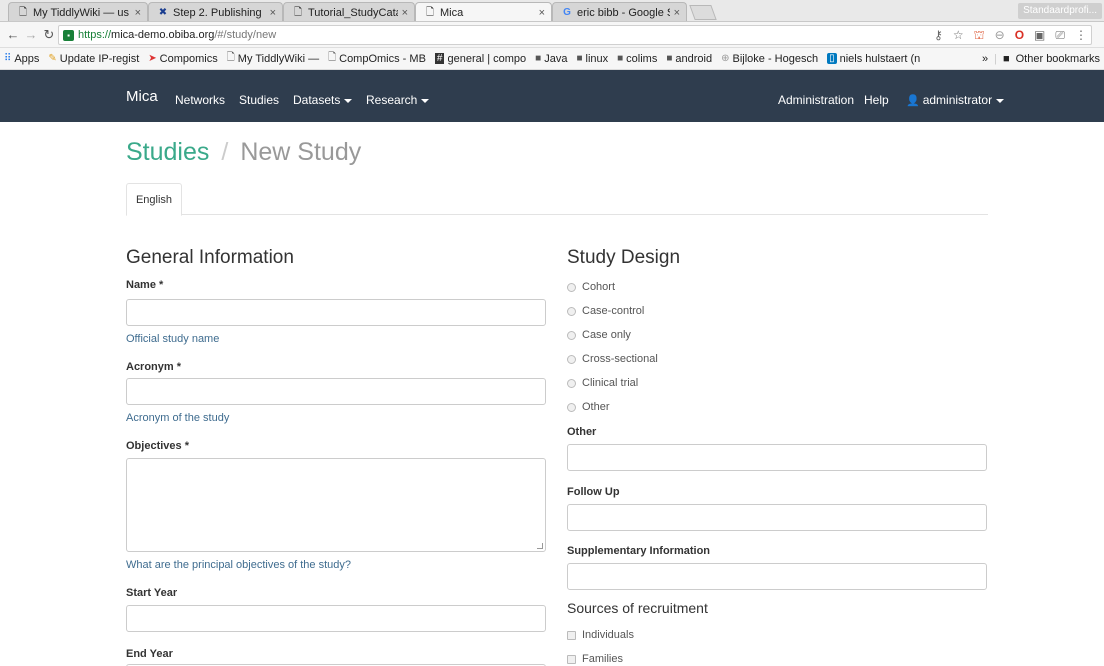  What do you see at coordinates (985, 59) in the screenshot?
I see `more-bookmarks-button: »` at bounding box center [985, 59].